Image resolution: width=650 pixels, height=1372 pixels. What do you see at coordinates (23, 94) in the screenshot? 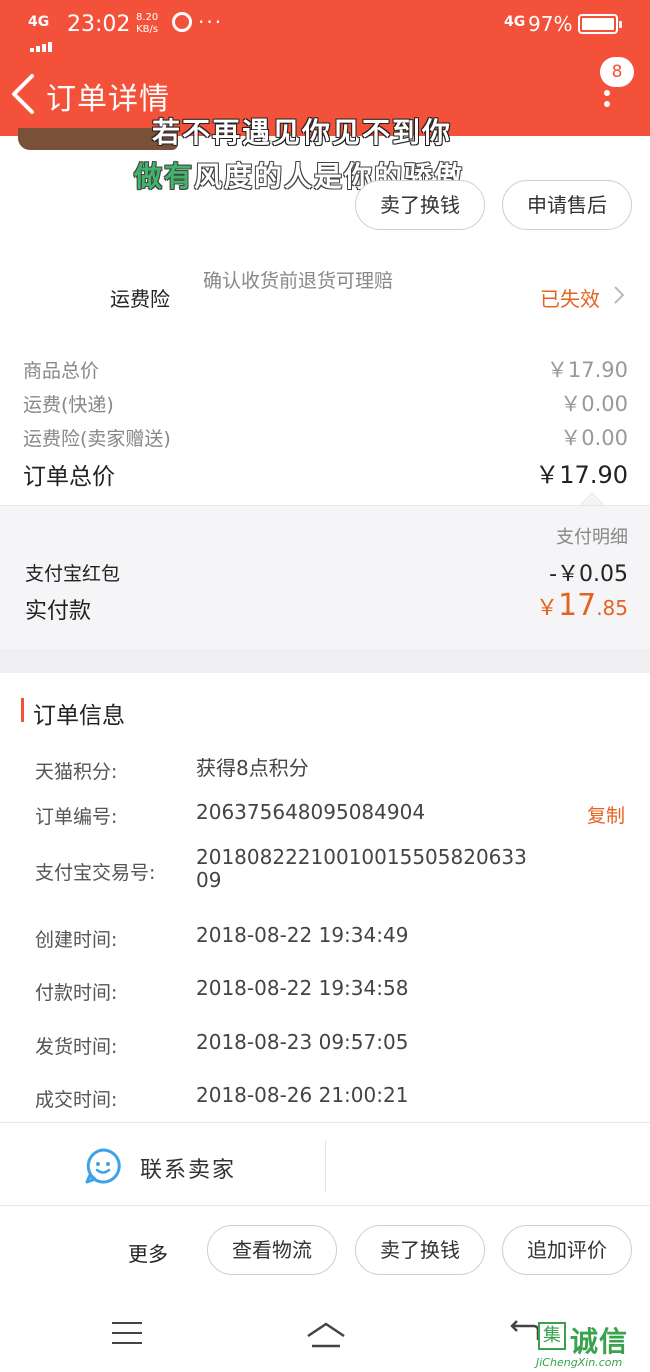
I see `chevron-left-icon` at bounding box center [23, 94].